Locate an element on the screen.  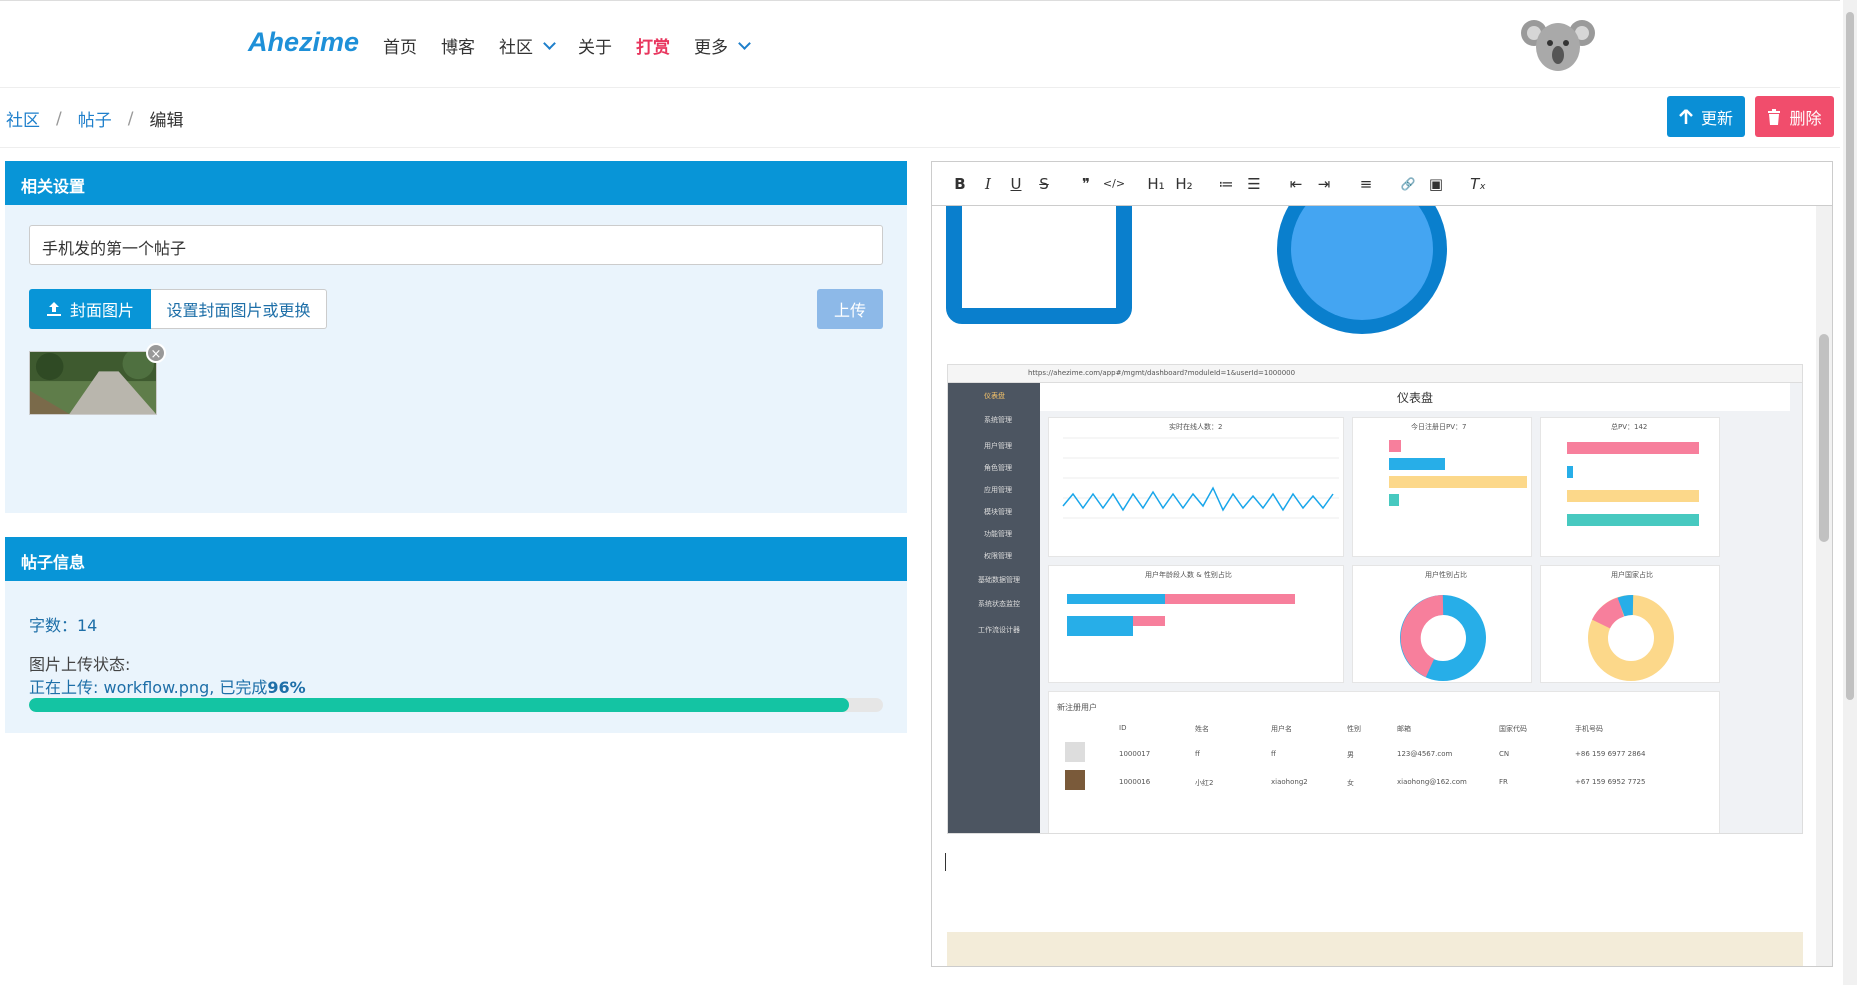
embedded-td: +86 159 6977 2864 is located at coordinates (1610, 754).